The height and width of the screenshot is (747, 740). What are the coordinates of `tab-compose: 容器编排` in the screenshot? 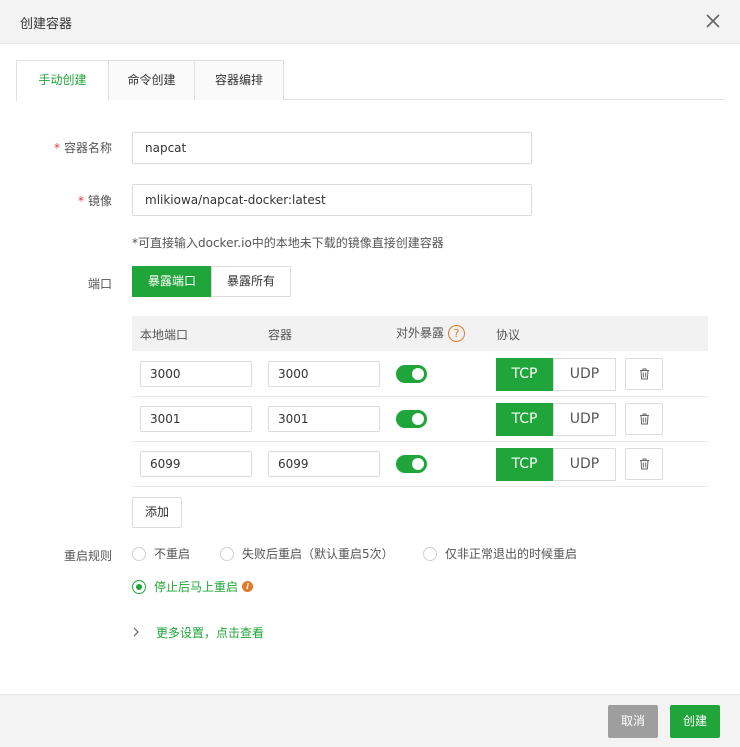 It's located at (239, 80).